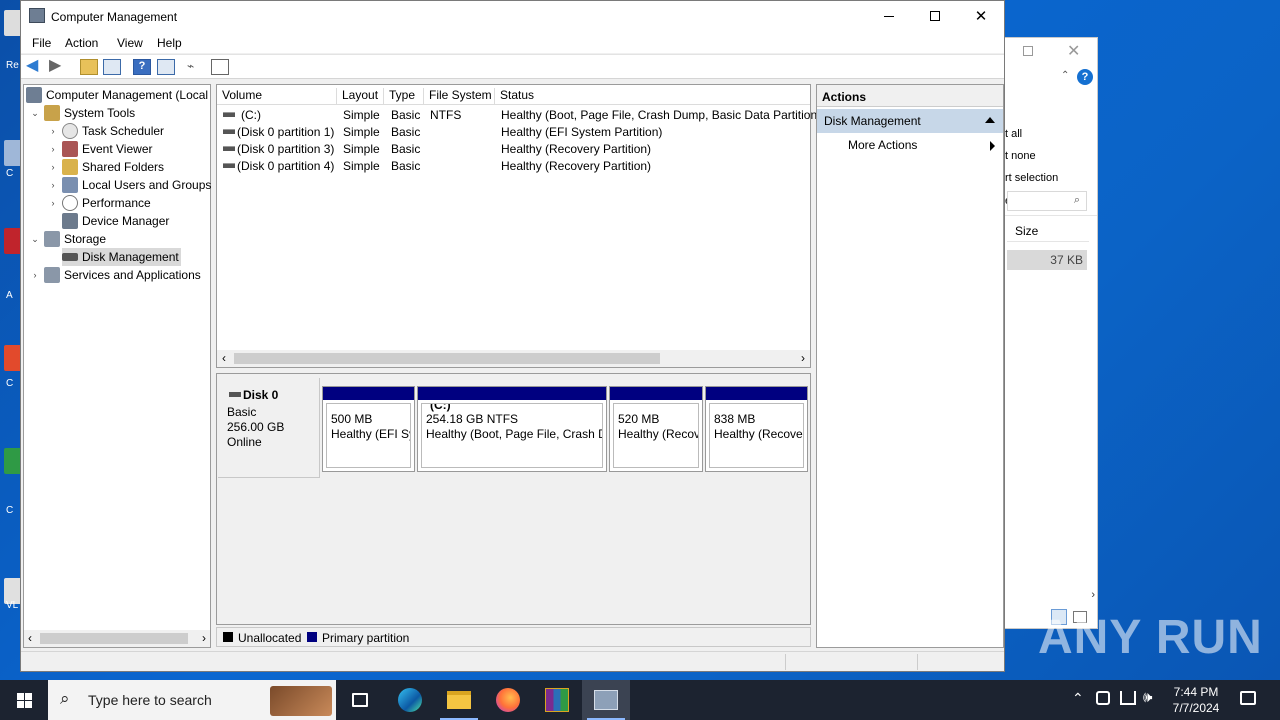 This screenshot has height=720, width=1280. Describe the element at coordinates (220, 67) in the screenshot. I see `list-view-icon` at that location.